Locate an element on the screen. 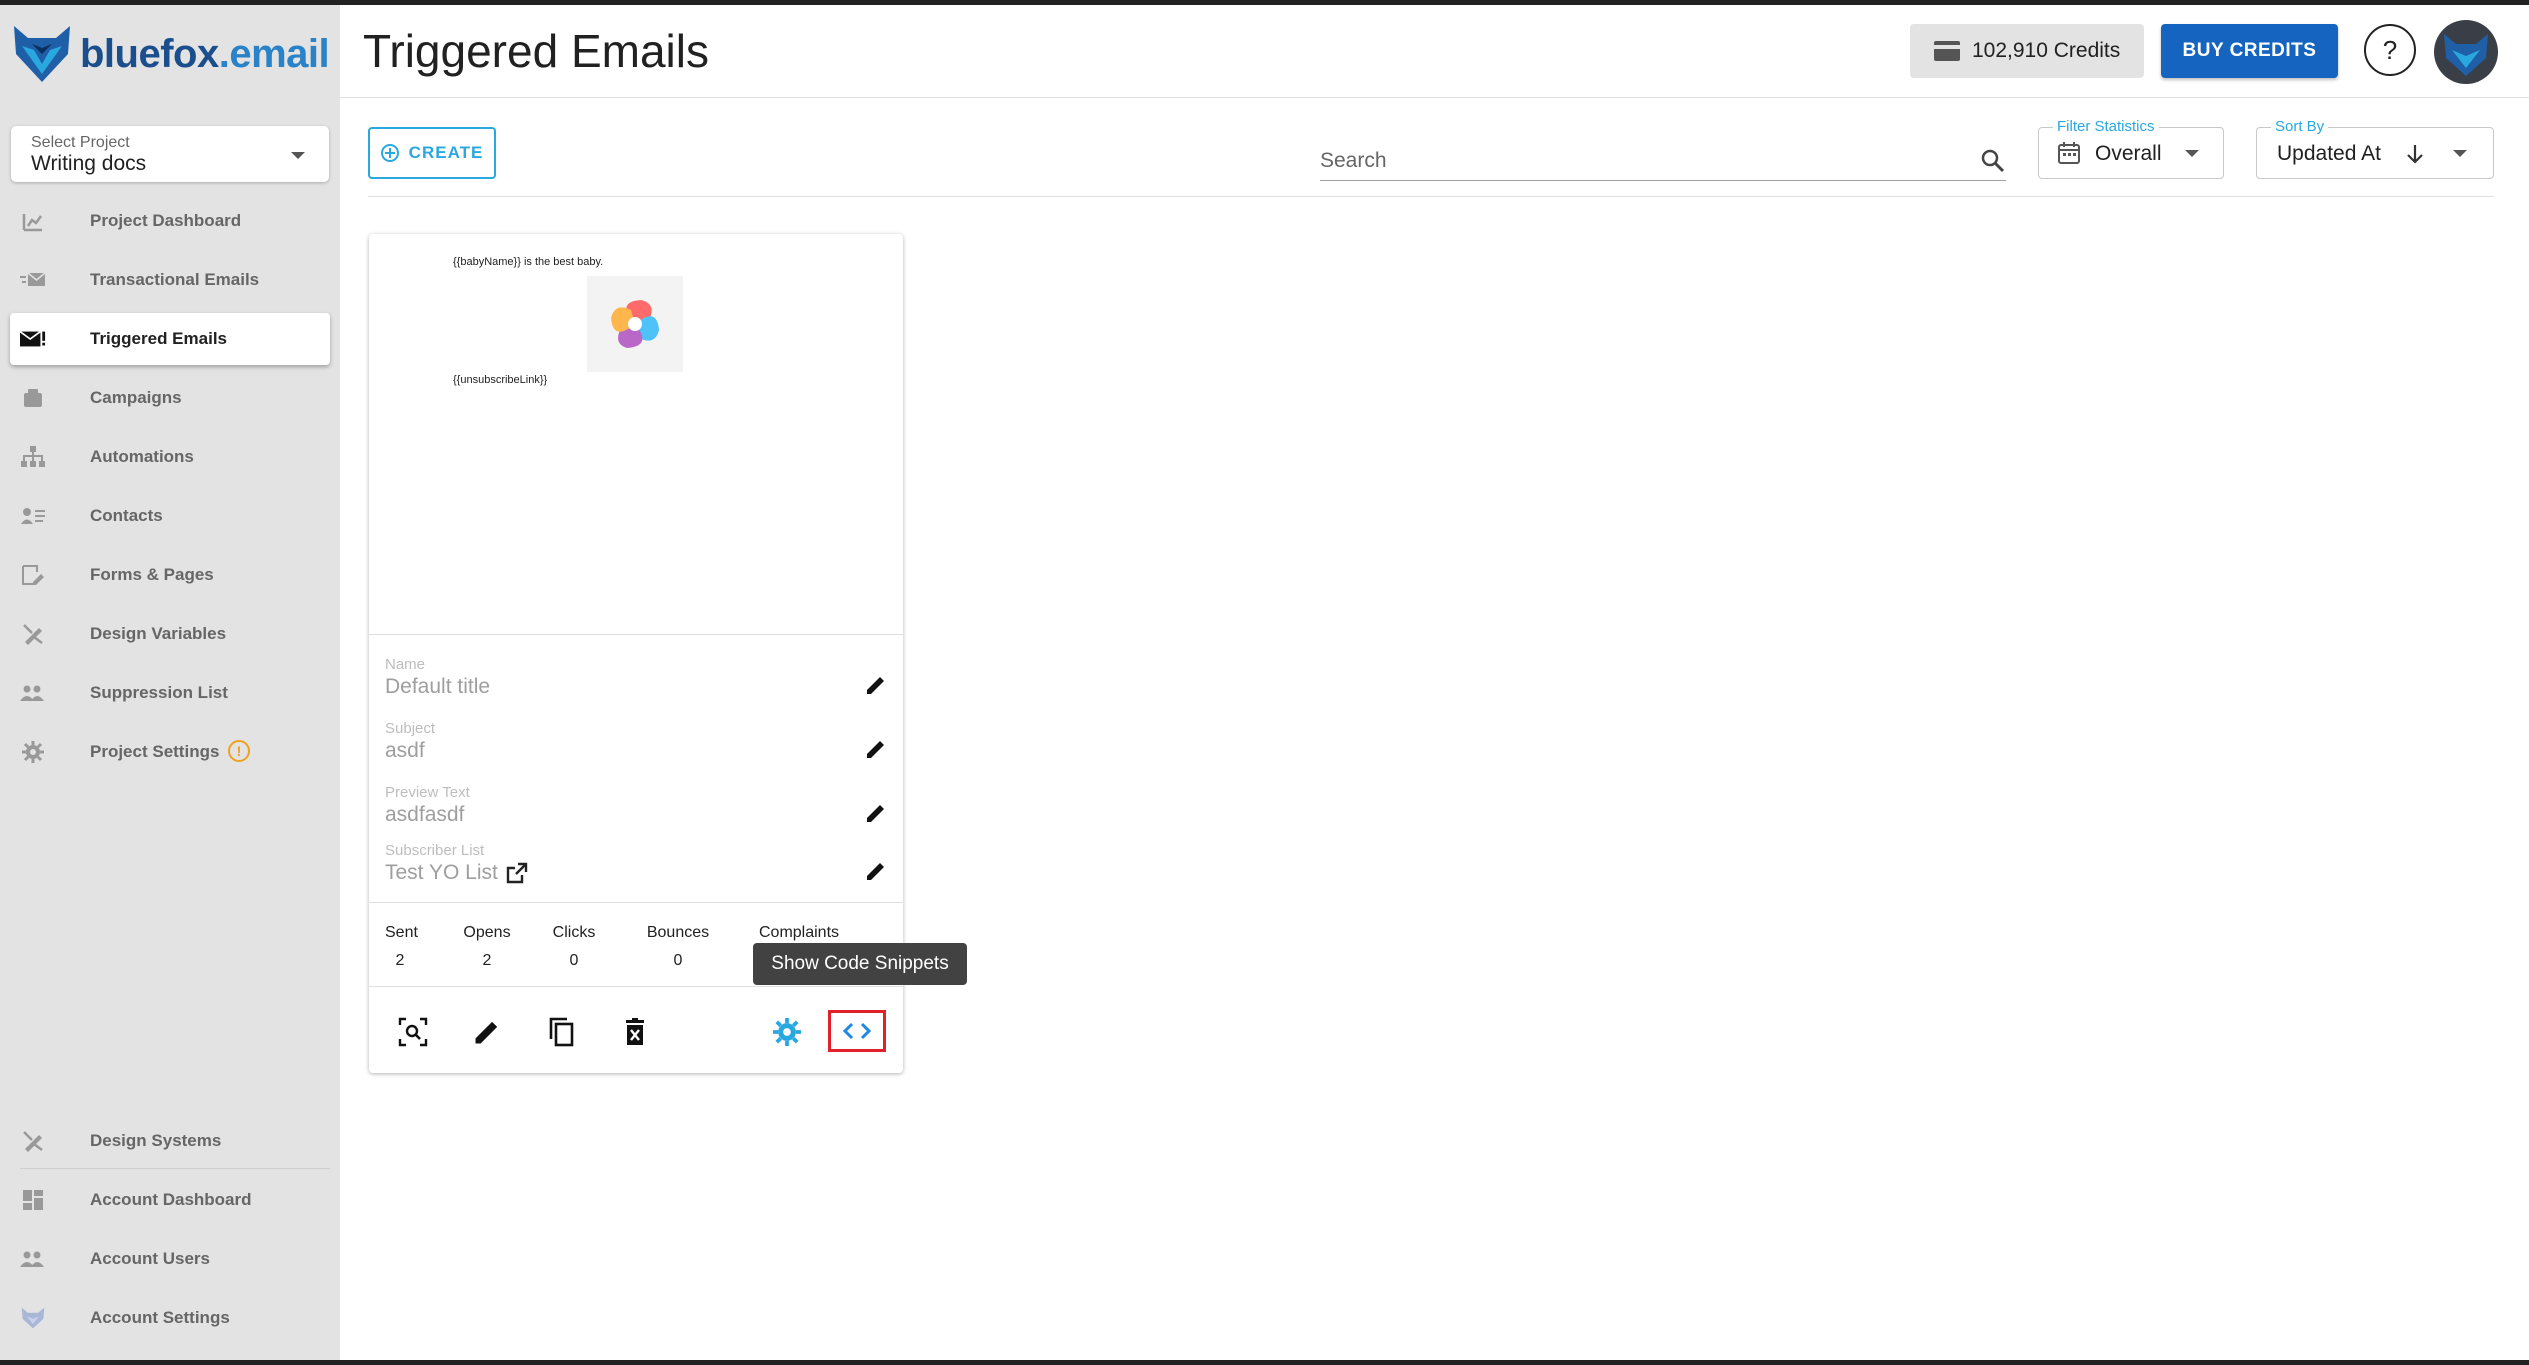 This screenshot has height=1365, width=2529. sidebar-item-design-systems: Design Systems is located at coordinates (170, 1141).